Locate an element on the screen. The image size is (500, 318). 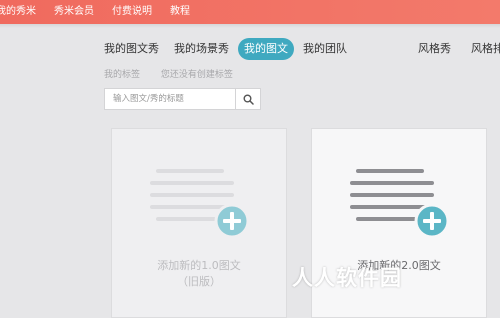
tab-my-scene-show: 我的场景秀 is located at coordinates (201, 49).